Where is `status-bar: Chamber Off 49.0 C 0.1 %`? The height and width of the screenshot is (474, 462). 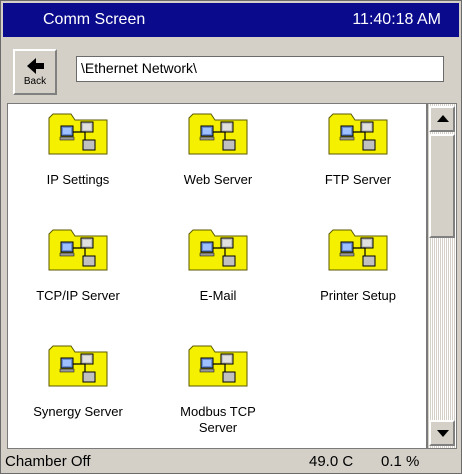
status-bar: Chamber Off 49.0 C 0.1 % is located at coordinates (231, 461).